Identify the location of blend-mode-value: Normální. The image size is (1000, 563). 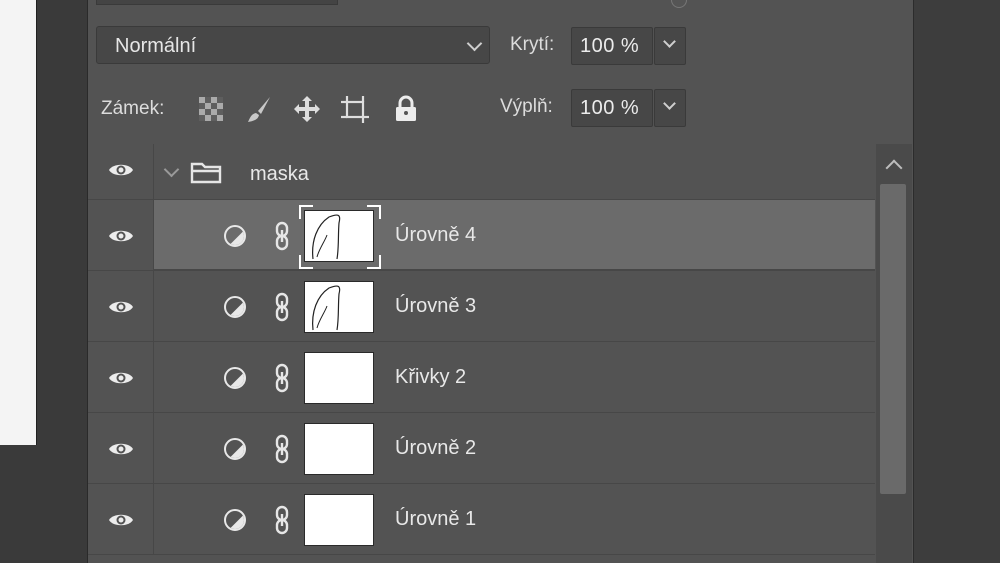
(156, 46).